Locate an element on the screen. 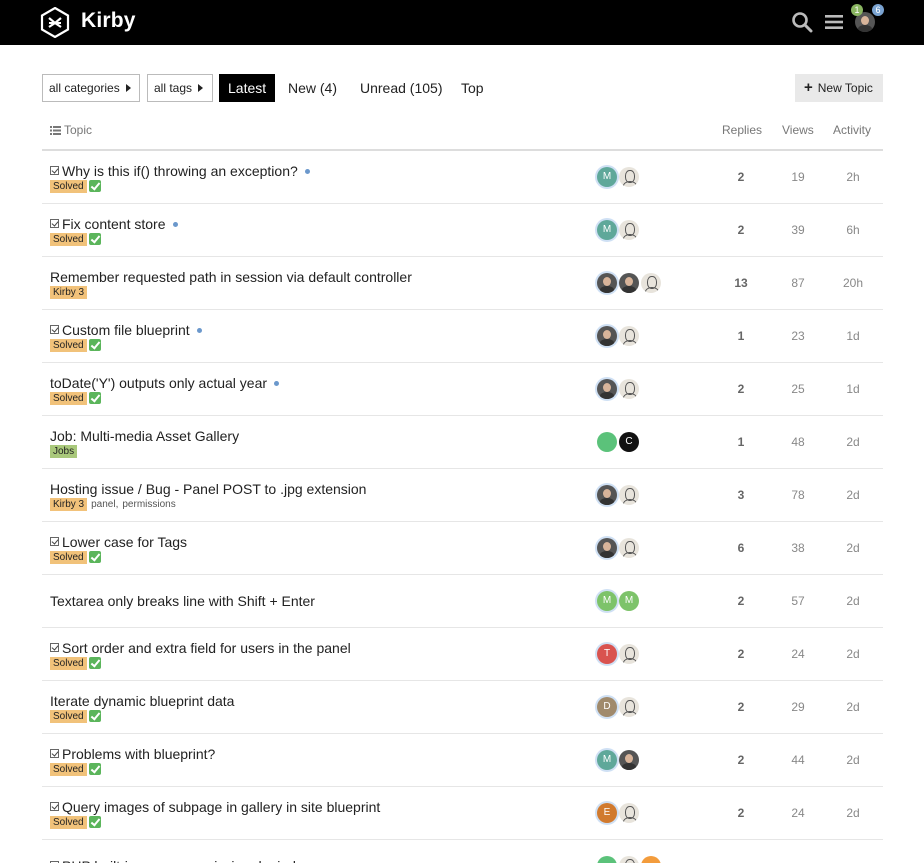 This screenshot has width=924, height=863. activity-time: 2h is located at coordinates (853, 177).